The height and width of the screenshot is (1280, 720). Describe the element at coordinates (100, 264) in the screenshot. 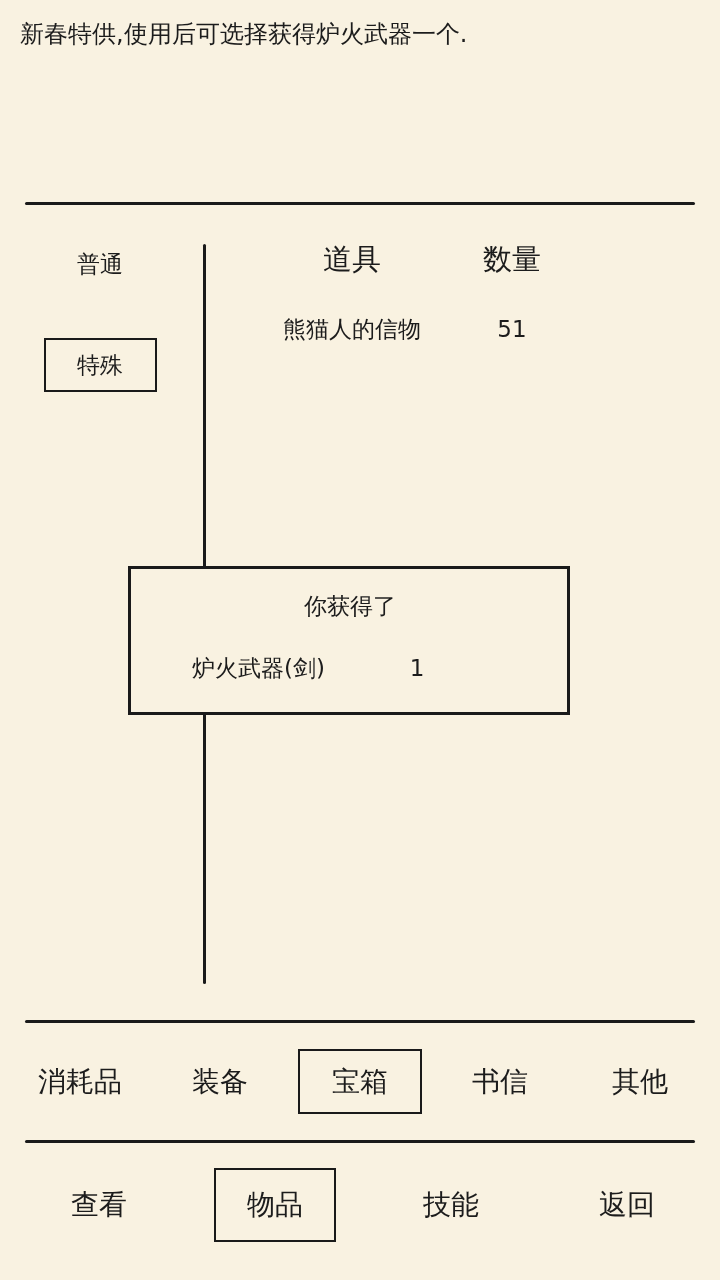

I see `category-tab: 普通` at that location.